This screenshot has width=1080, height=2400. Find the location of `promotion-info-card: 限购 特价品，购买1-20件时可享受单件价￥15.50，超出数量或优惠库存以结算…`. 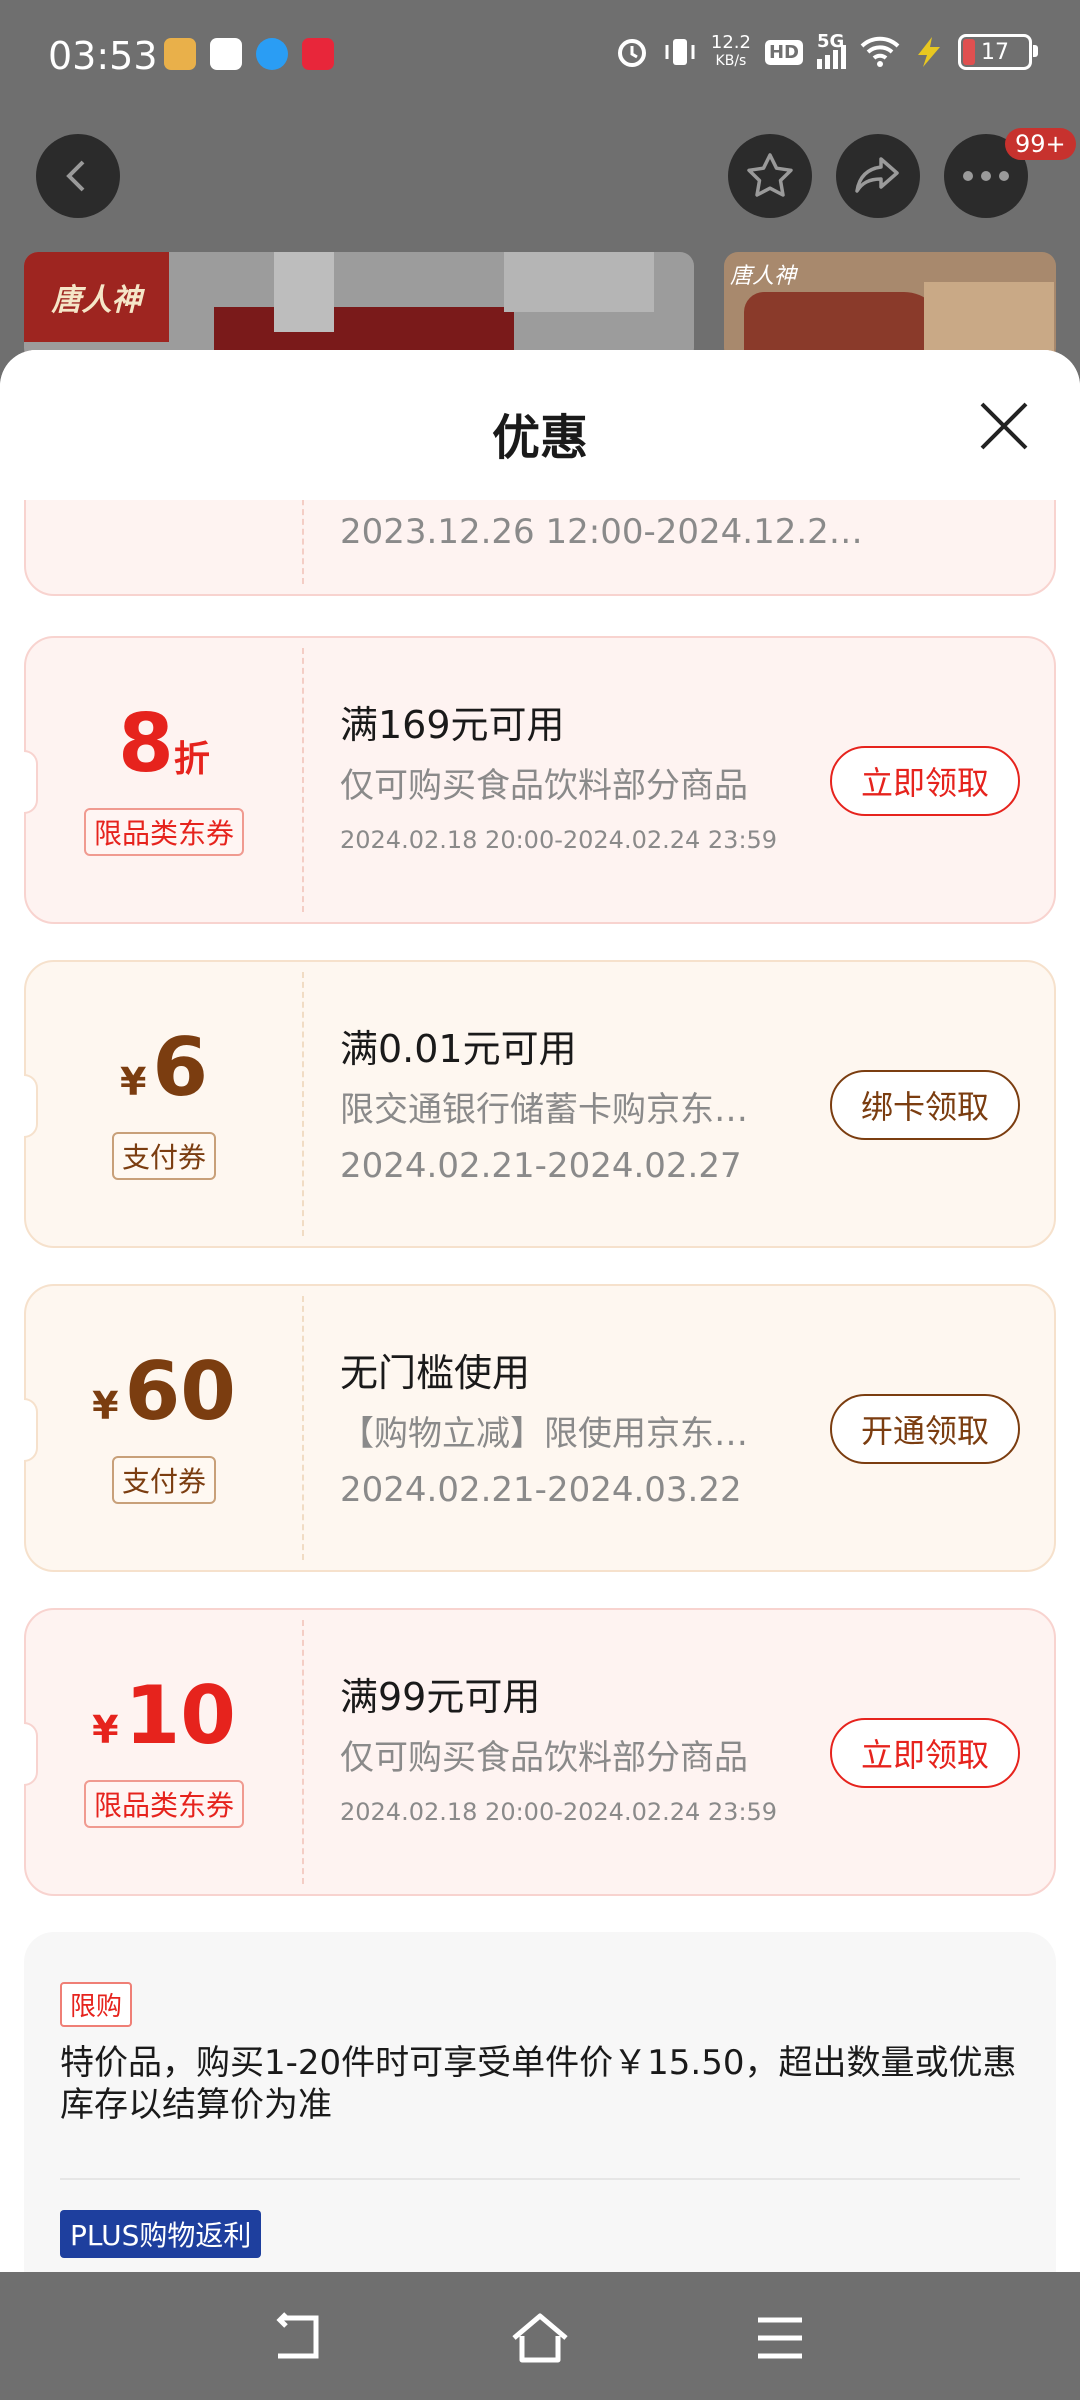

promotion-info-card: 限购 特价品，购买1-20件时可享受单件价￥15.50，超出数量或优惠库存以结算… is located at coordinates (540, 2102).